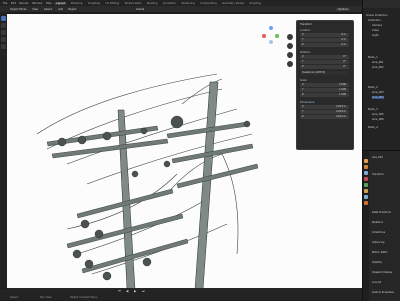 This screenshot has height=301, width=400. What do you see at coordinates (271, 42) in the screenshot?
I see `gizmo-neg-z-icon` at bounding box center [271, 42].